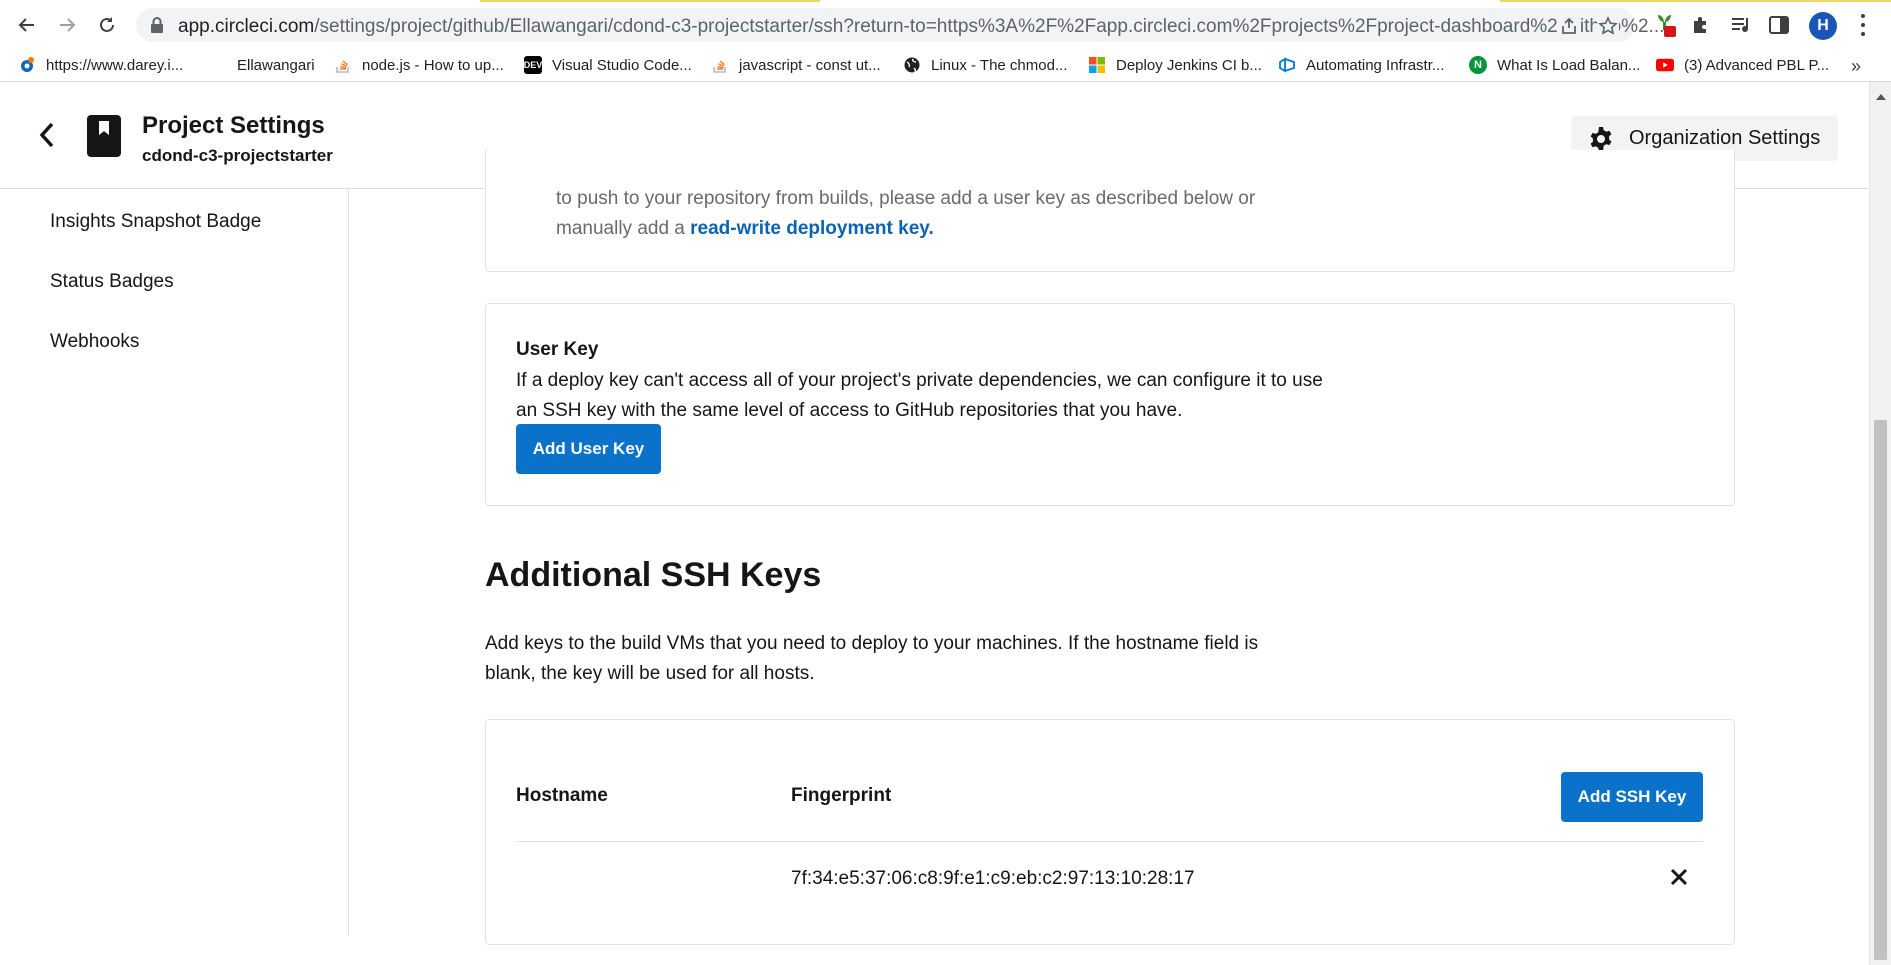 The width and height of the screenshot is (1891, 965). What do you see at coordinates (155, 222) in the screenshot?
I see `sidebar-item-insights-snapshot-badge: Insights Snapshot Badge` at bounding box center [155, 222].